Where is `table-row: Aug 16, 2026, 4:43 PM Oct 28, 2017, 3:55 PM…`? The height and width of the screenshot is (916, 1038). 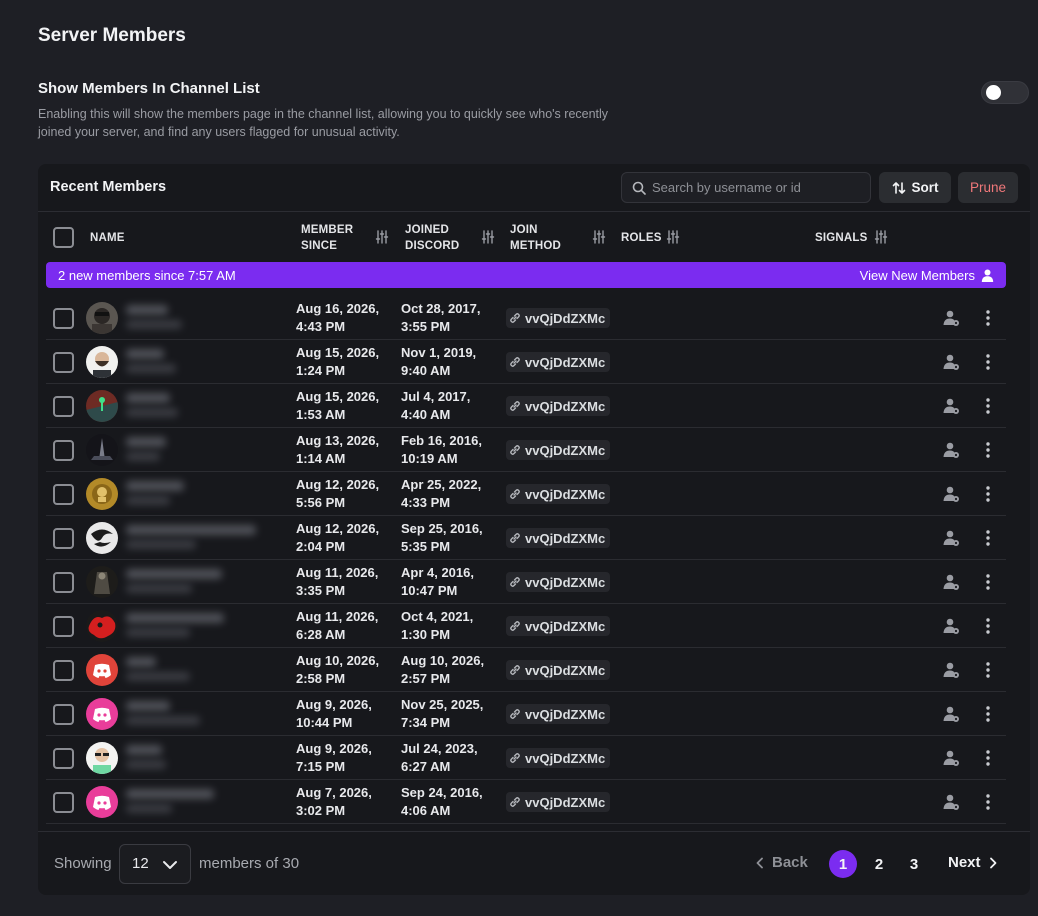 table-row: Aug 16, 2026, 4:43 PM Oct 28, 2017, 3:55 PM… is located at coordinates (526, 318).